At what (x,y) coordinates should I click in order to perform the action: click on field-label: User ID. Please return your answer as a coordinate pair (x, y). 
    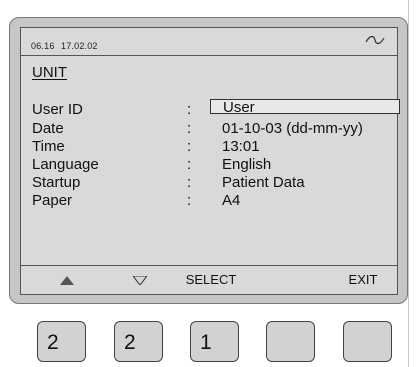
    Looking at the image, I should click on (57, 109).